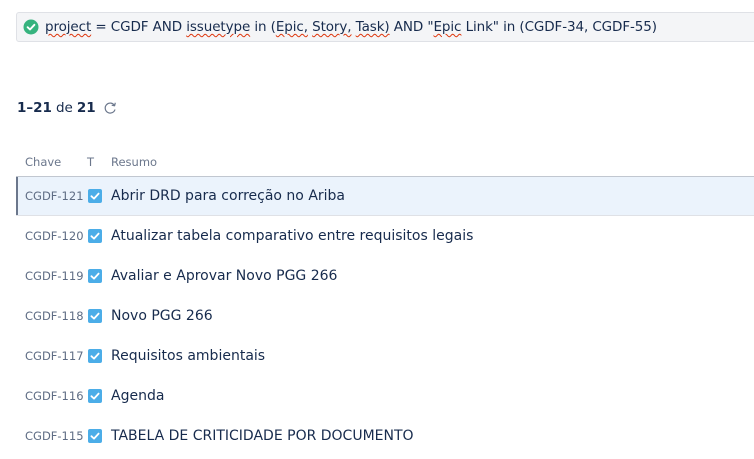  Describe the element at coordinates (385, 196) in the screenshot. I see `issue-row: CGDF-121 Abrir DRD para correção no Ariba` at that location.